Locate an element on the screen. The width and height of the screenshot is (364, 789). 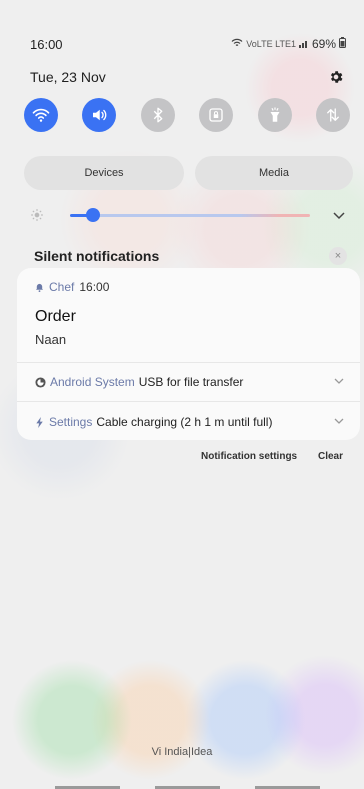
lock-icon is located at coordinates (216, 115).